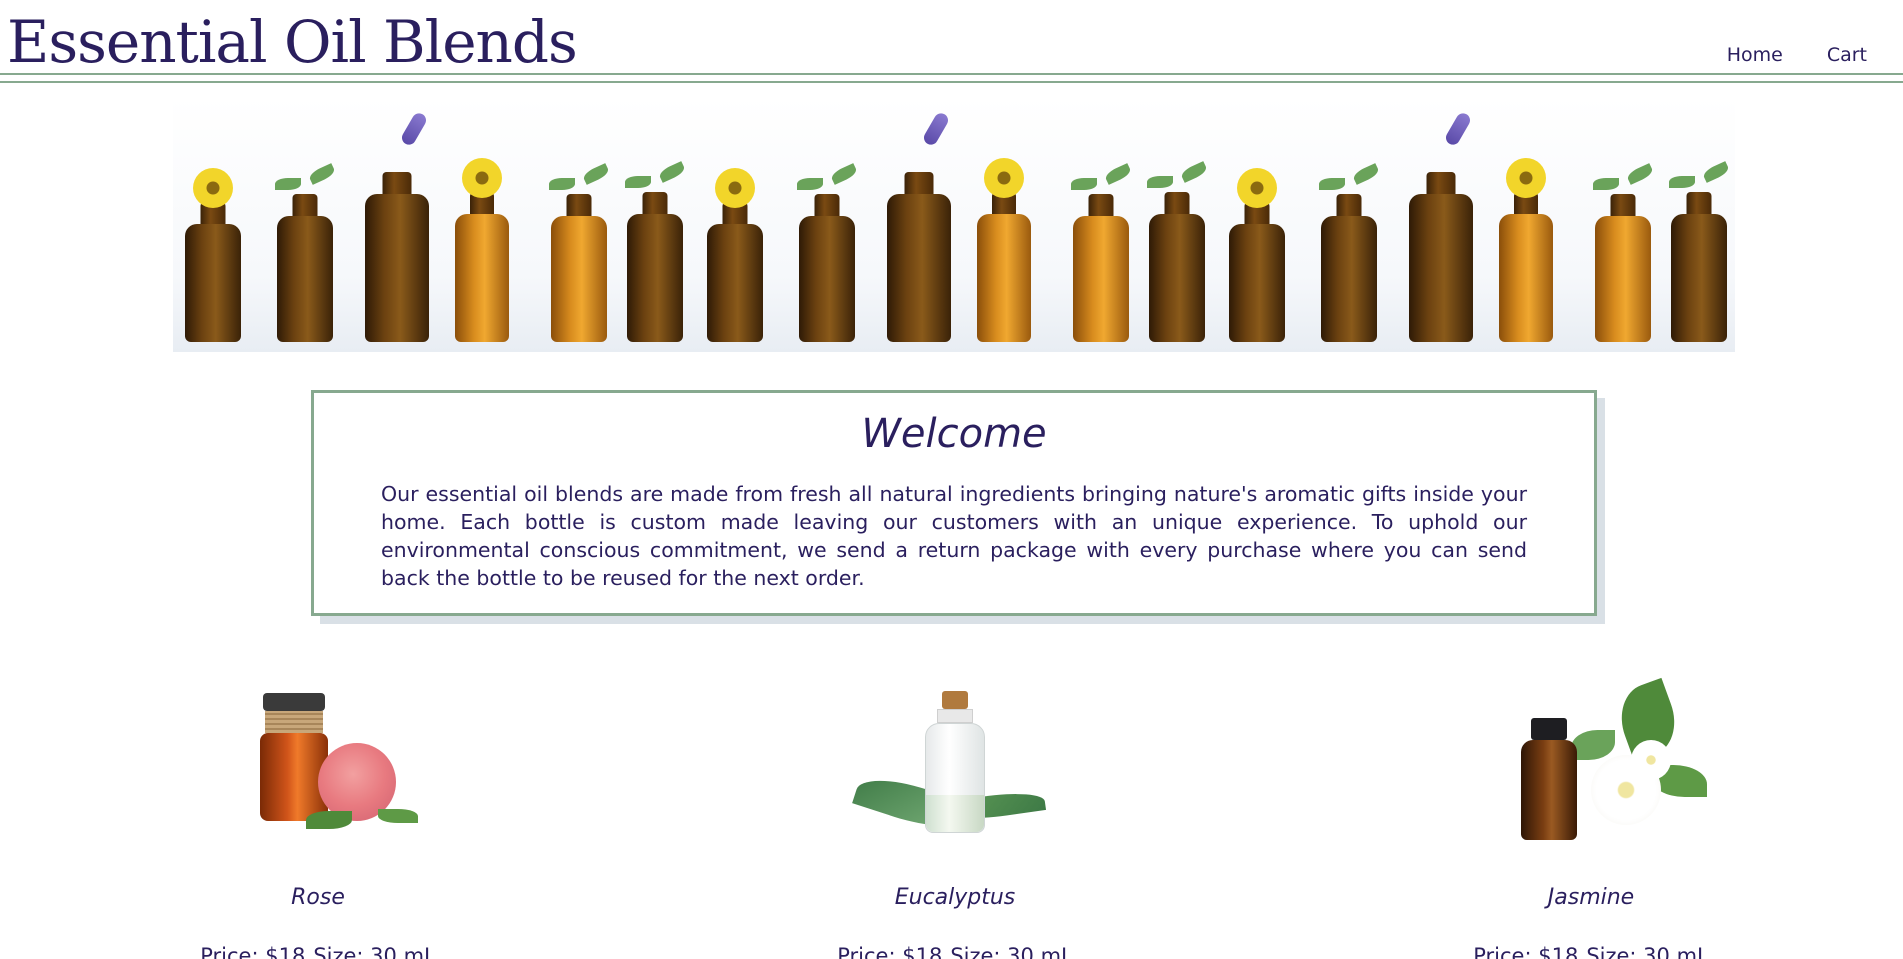 This screenshot has height=959, width=1903. I want to click on site-header: Essential Oil Blends Home Cart, so click(951, 43).